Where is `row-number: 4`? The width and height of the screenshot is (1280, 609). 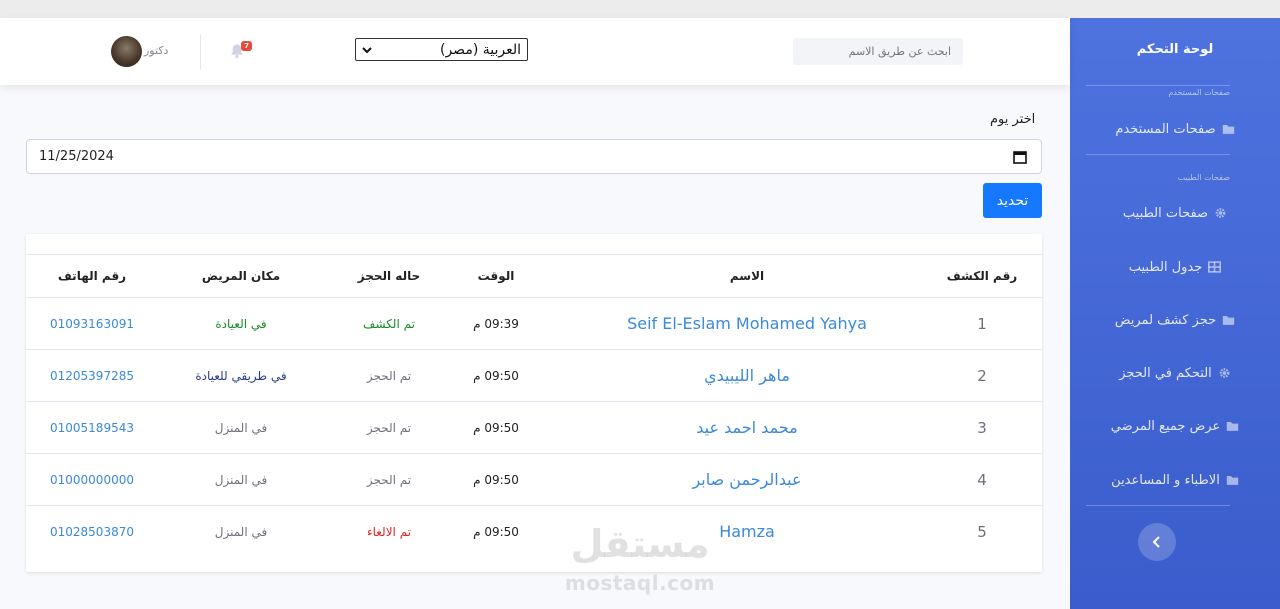 row-number: 4 is located at coordinates (982, 480).